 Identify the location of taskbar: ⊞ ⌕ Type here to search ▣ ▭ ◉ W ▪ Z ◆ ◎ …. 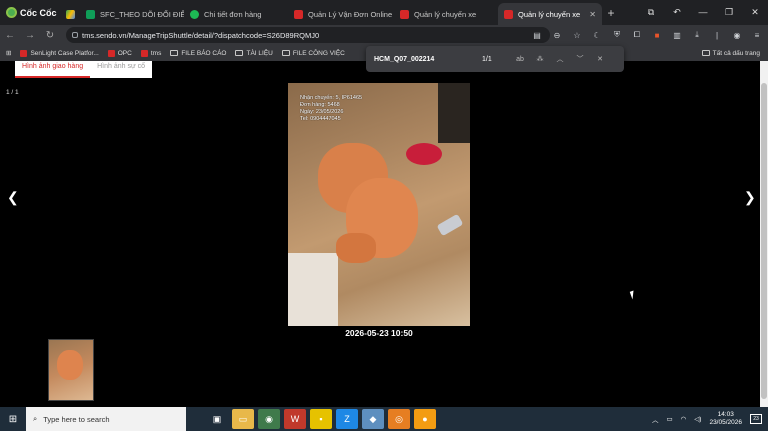
(384, 419).